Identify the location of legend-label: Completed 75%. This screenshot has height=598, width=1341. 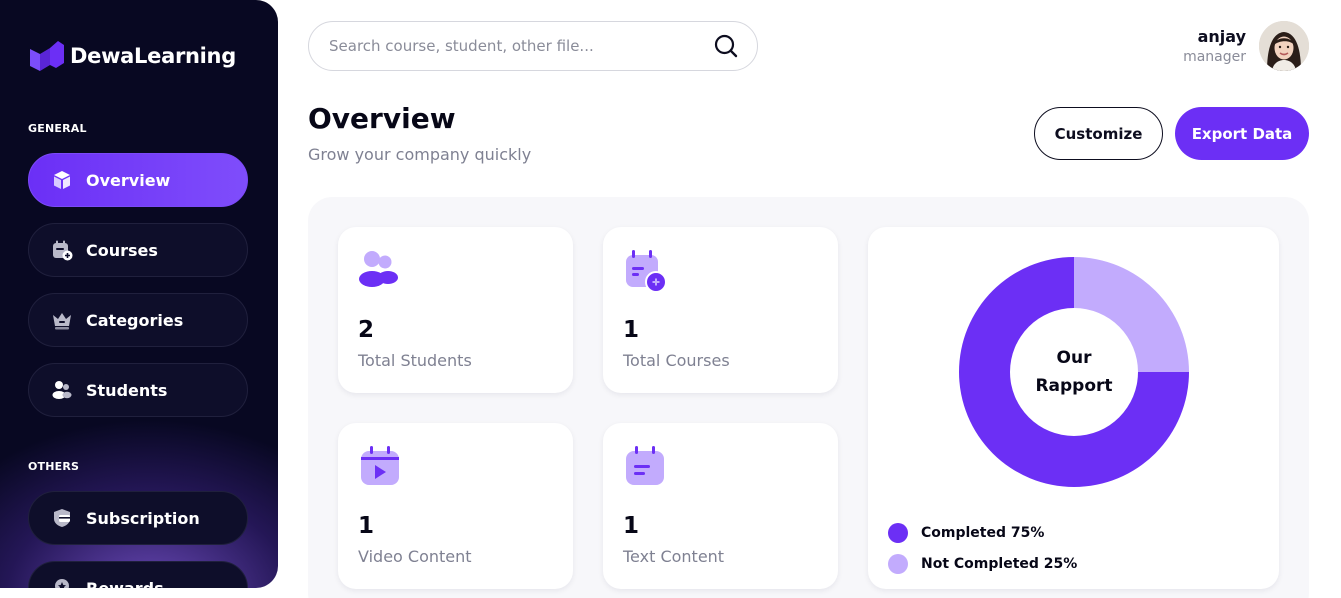
(983, 532).